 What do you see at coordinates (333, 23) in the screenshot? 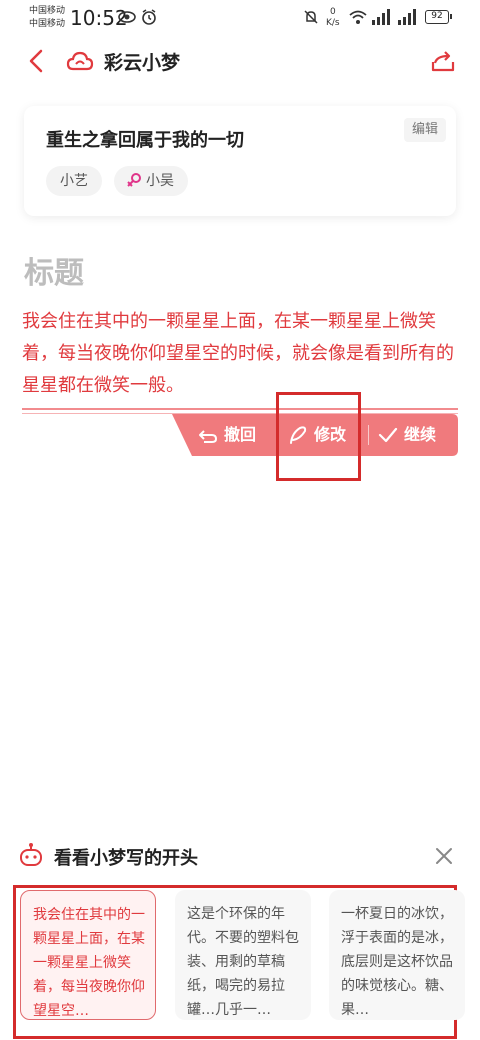
I see `net-speed-unit: K/s` at bounding box center [333, 23].